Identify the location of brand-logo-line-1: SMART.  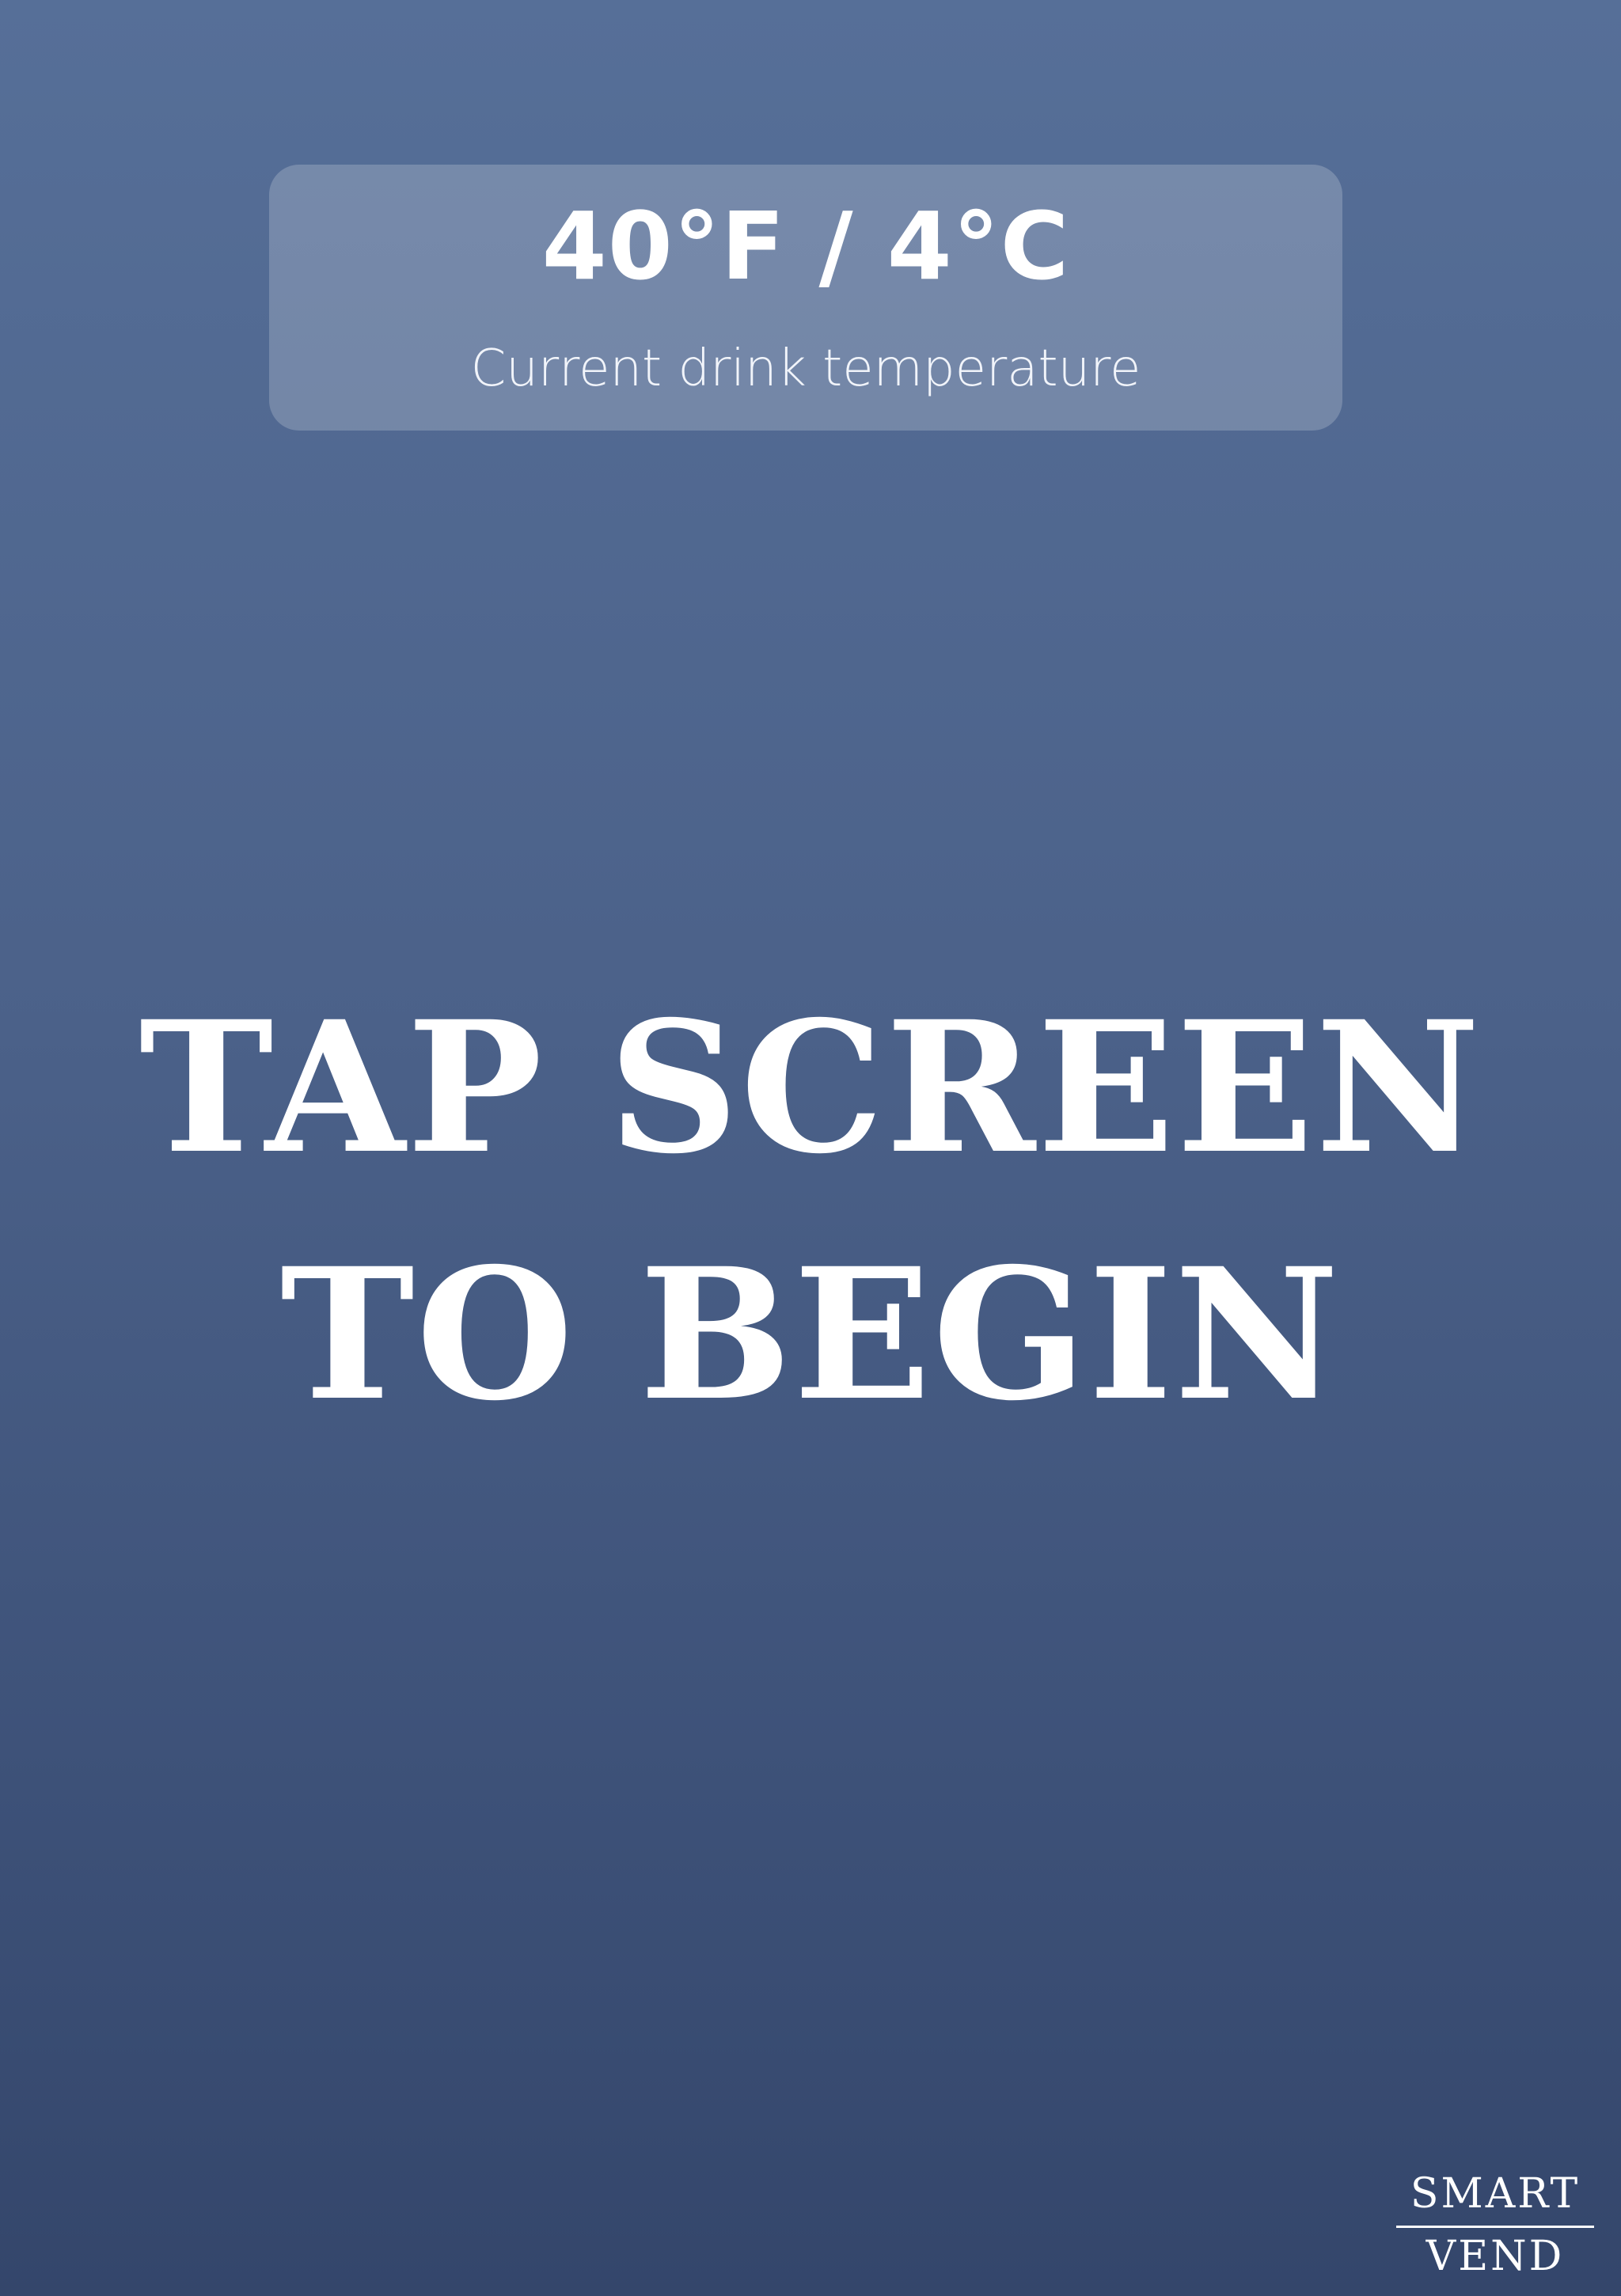
(1496, 2194).